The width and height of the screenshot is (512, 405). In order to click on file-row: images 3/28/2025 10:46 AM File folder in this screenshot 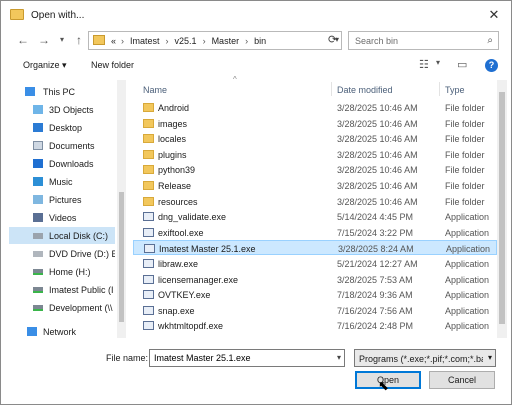, I will do `click(315, 123)`.